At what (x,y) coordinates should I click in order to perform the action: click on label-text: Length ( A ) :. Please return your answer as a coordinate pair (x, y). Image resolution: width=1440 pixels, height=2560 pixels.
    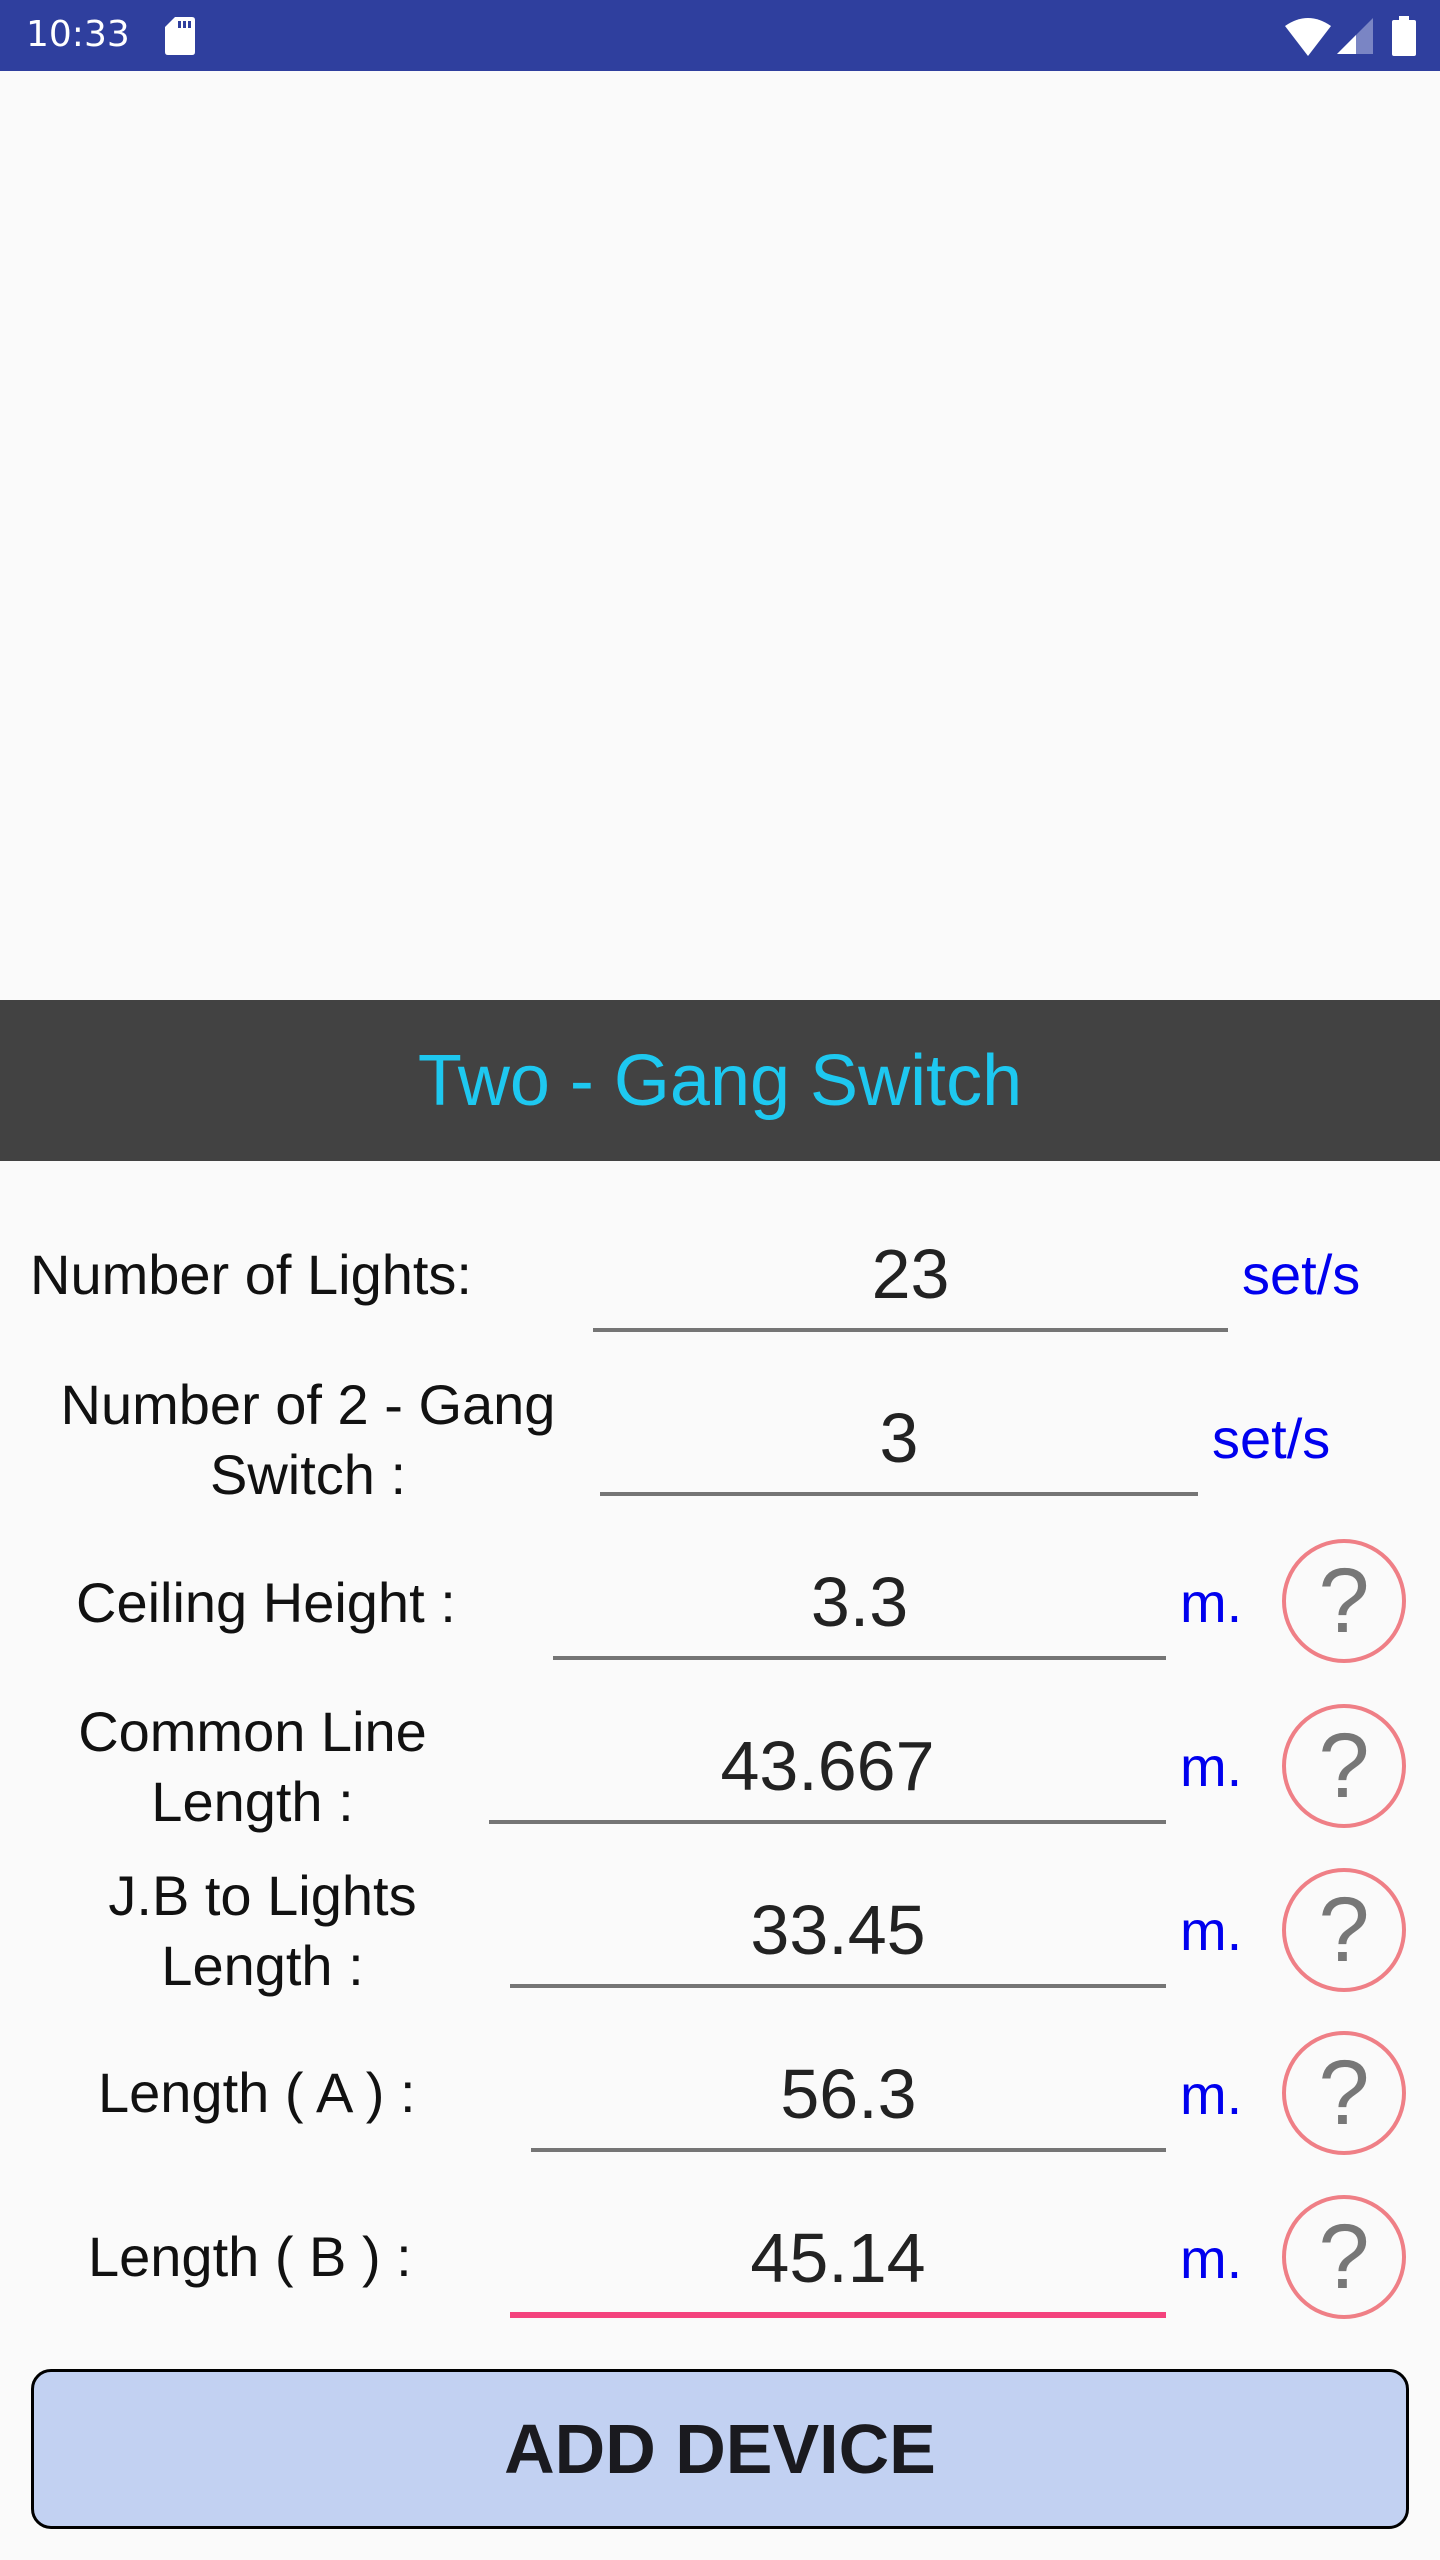
    Looking at the image, I should click on (257, 2092).